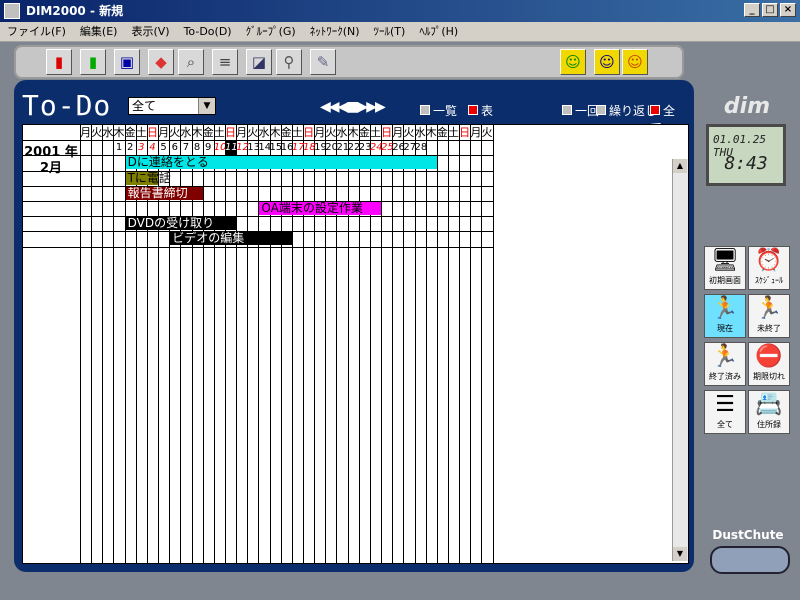 The width and height of the screenshot is (800, 600). I want to click on panel-button-2: 🏃 現在, so click(725, 316).